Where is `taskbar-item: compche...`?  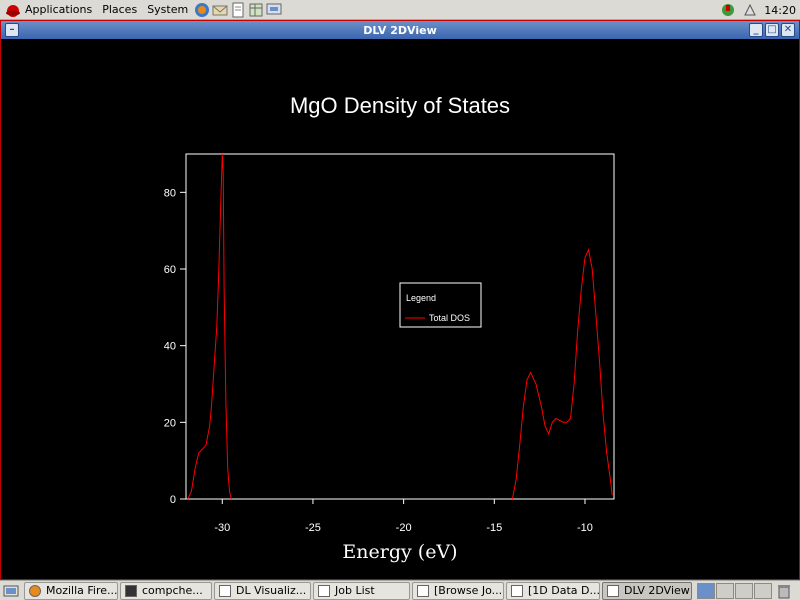
taskbar-item: compche... is located at coordinates (166, 590).